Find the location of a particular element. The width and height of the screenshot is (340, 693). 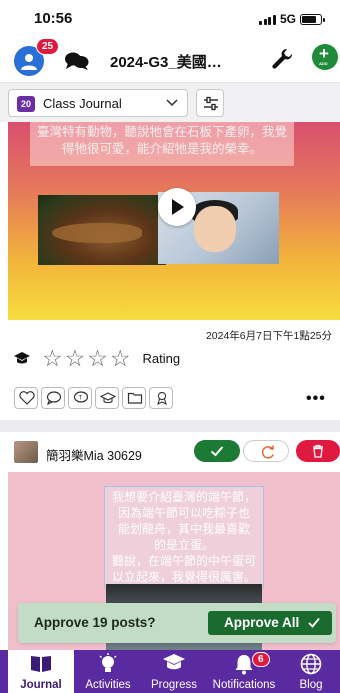

globe-icon is located at coordinates (311, 664).